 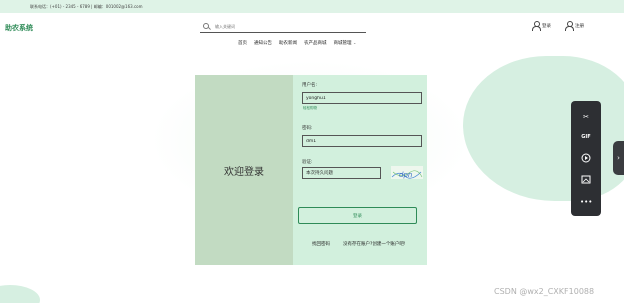 I want to click on captcha-text: dpn, so click(x=405, y=175).